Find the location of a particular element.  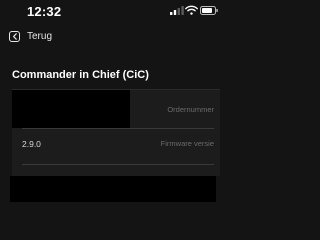

info-row-order-number: Ordernummer is located at coordinates (116, 109).